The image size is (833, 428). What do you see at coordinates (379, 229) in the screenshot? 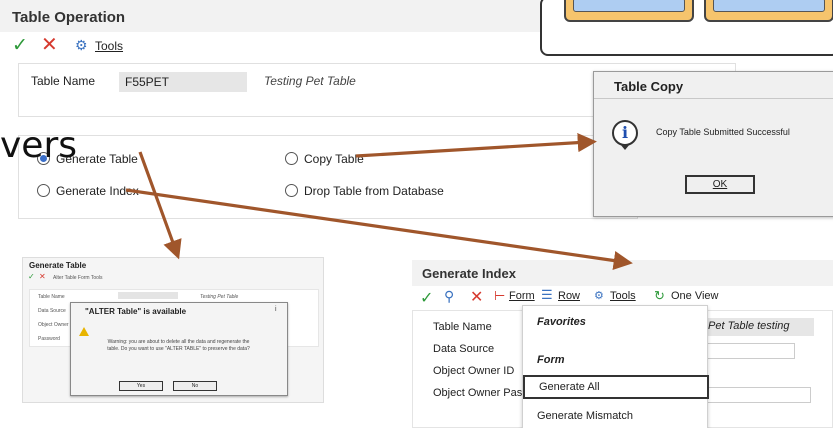
I see `arrow-generate-index` at bounding box center [379, 229].